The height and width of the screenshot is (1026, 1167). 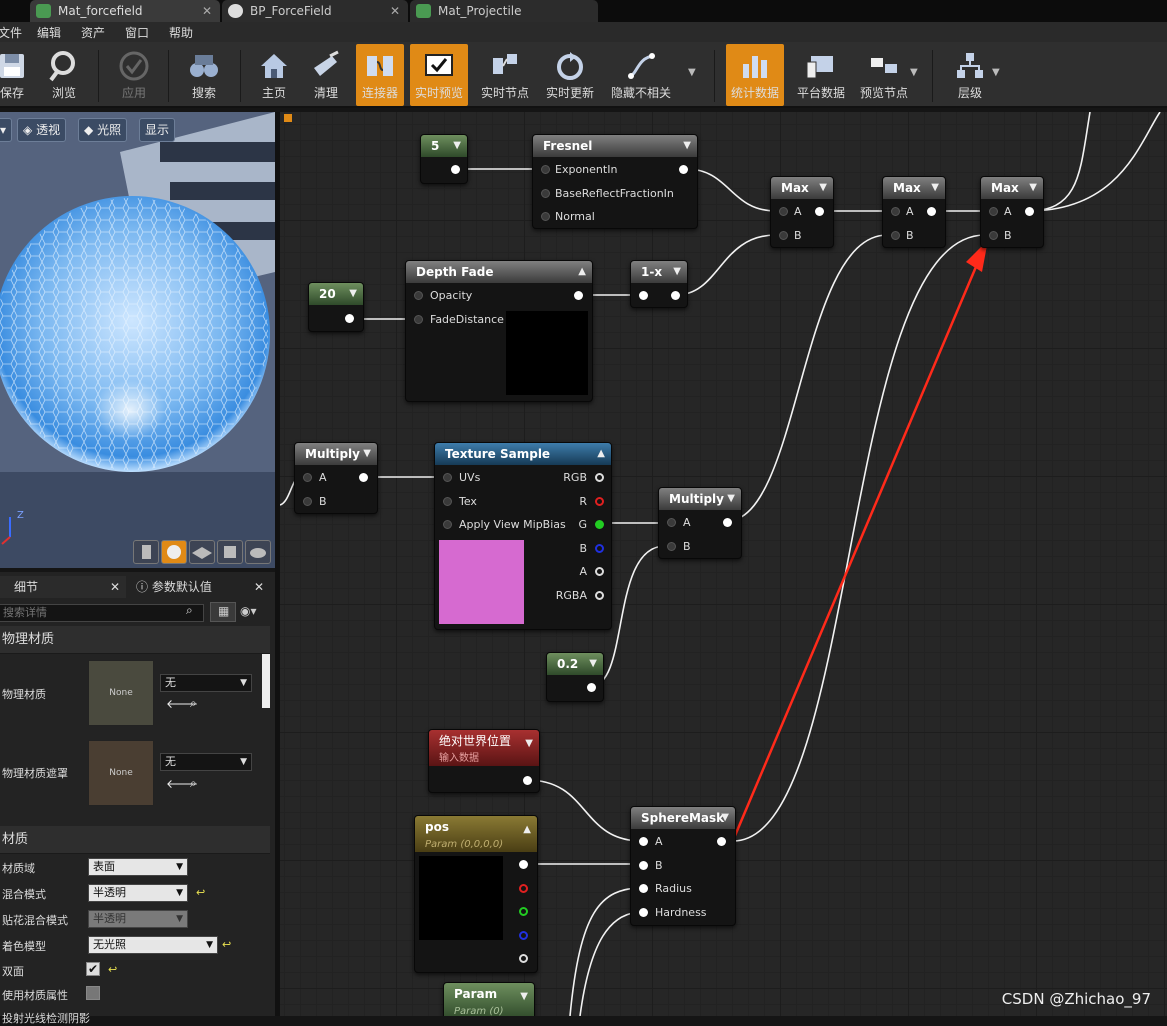 I want to click on search-details-input, so click(x=102, y=613).